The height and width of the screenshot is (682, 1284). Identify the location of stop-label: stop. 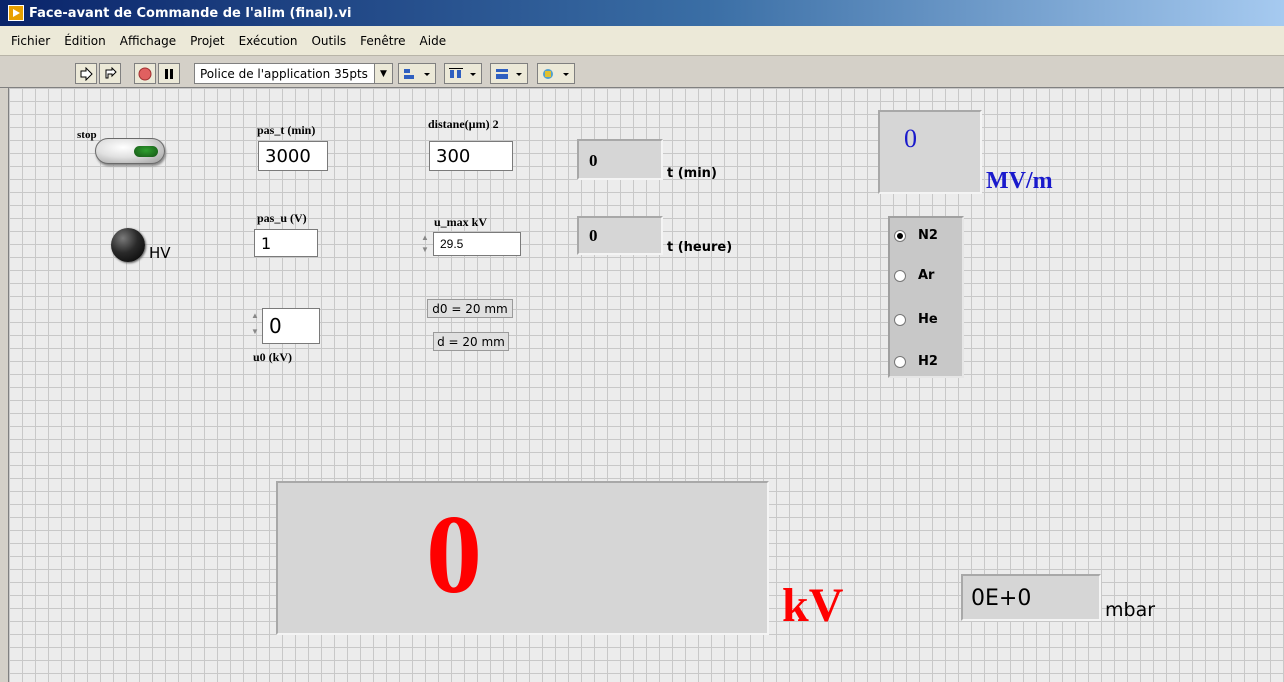
(87, 135).